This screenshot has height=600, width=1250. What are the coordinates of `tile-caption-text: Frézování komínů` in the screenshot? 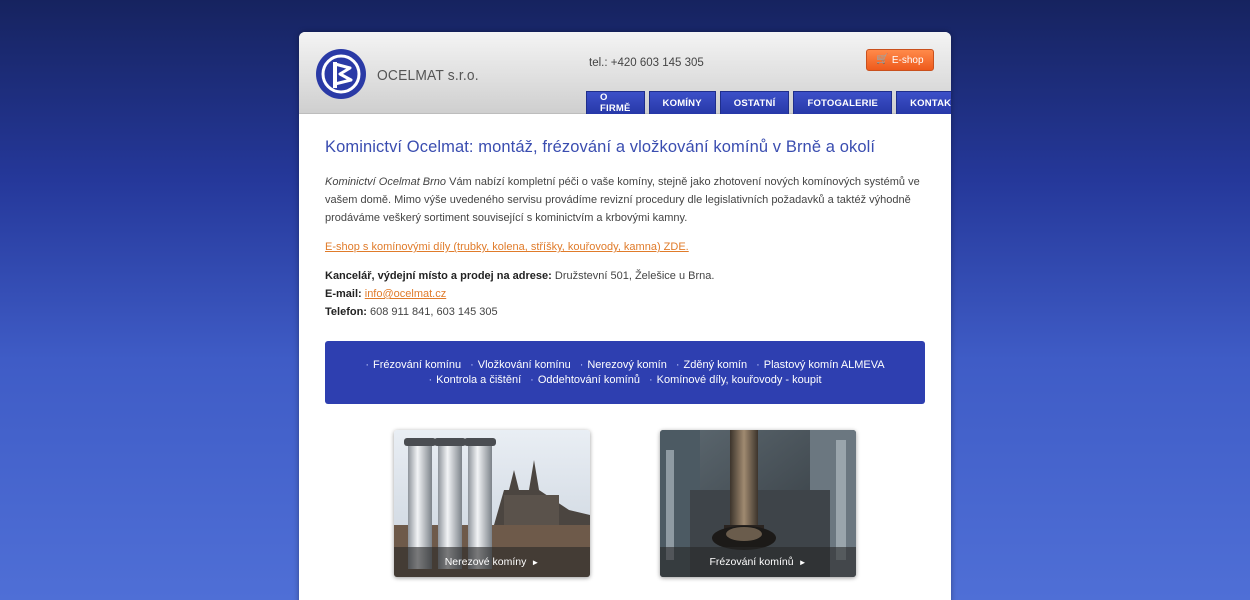 It's located at (751, 562).